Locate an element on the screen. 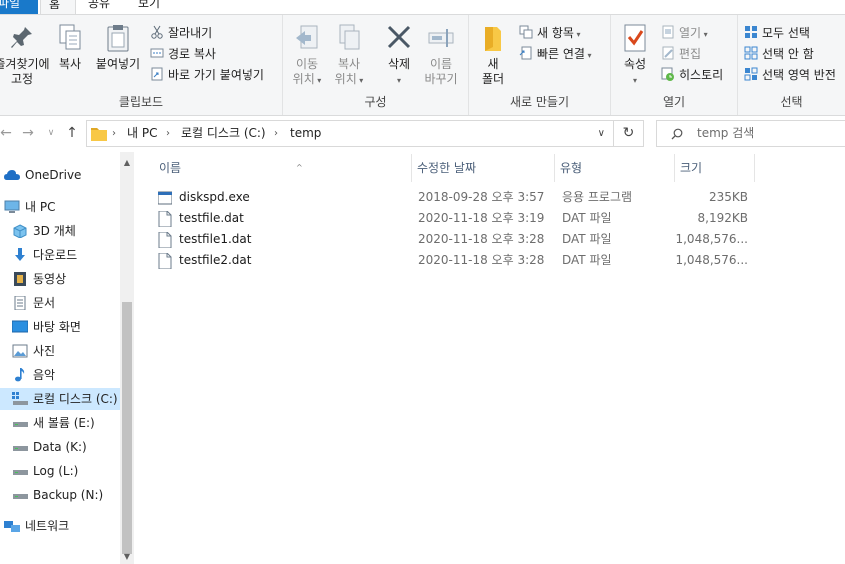  delete-x-icon is located at coordinates (399, 37).